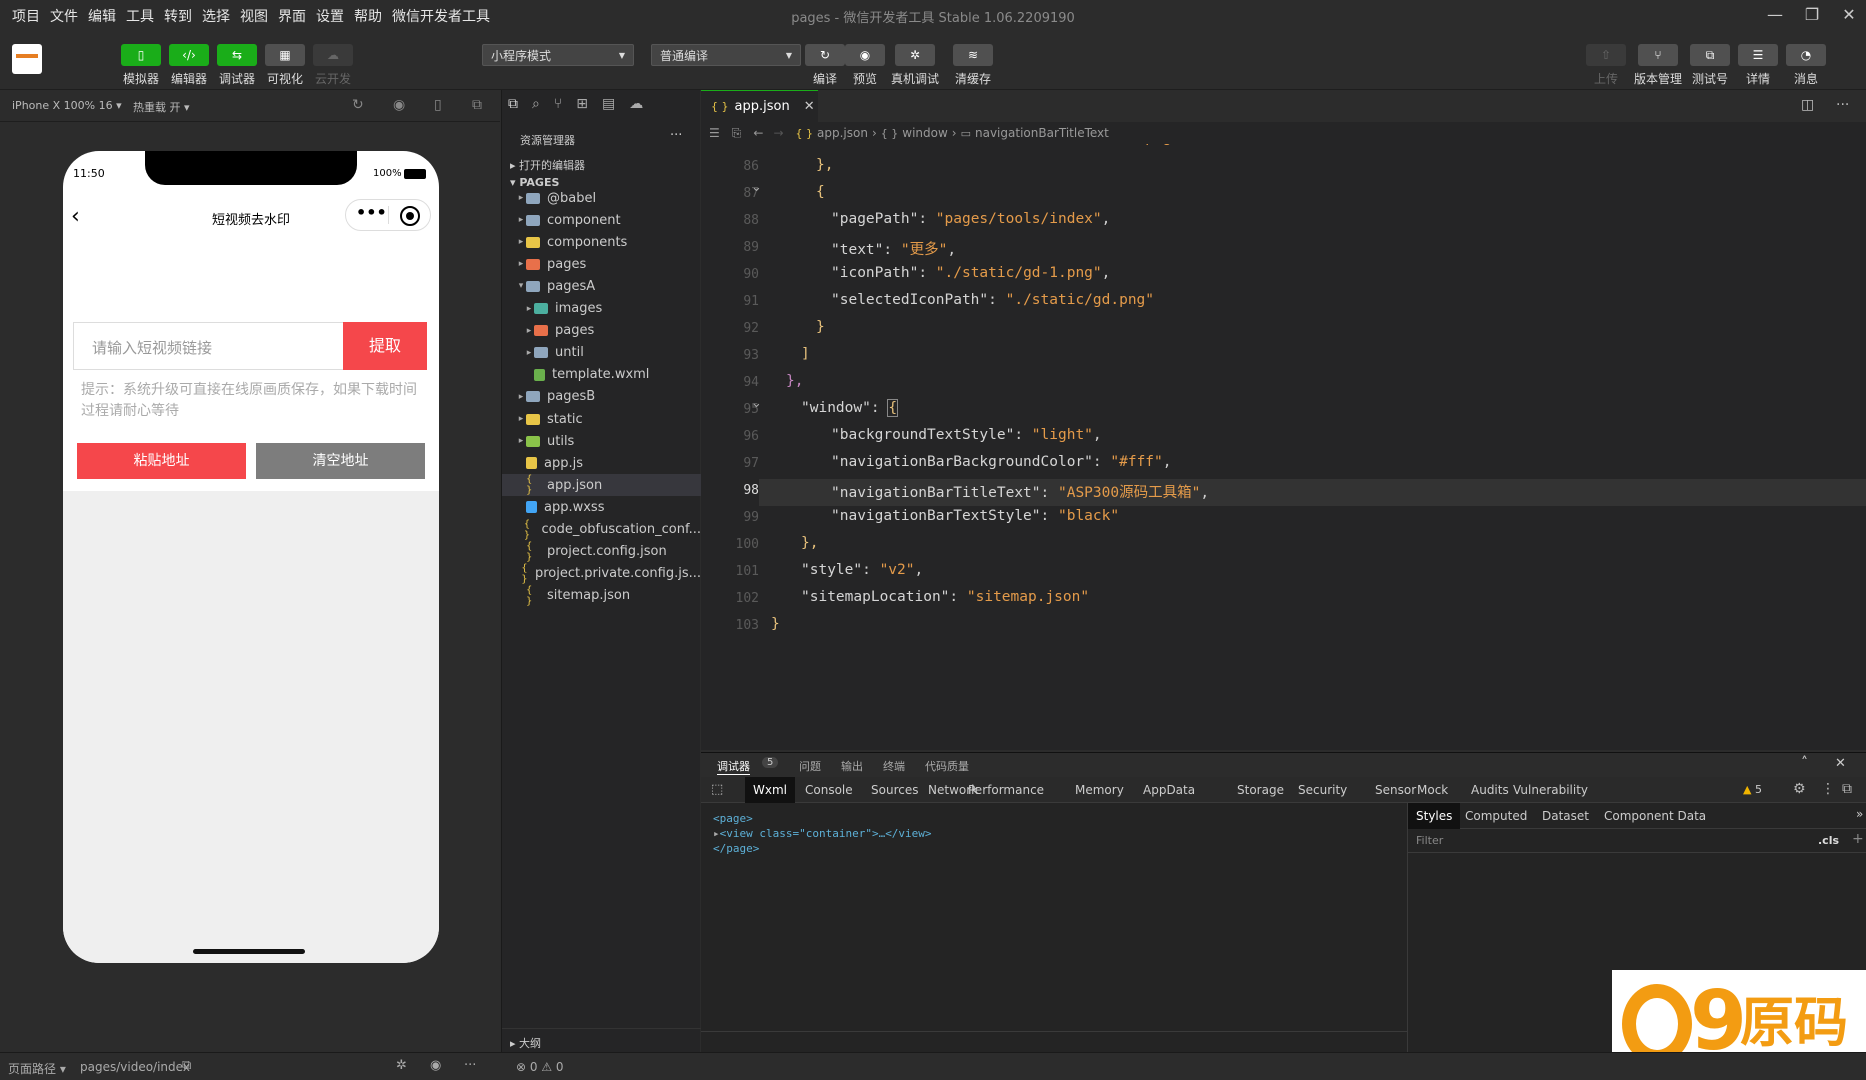 The height and width of the screenshot is (1080, 1866). What do you see at coordinates (1006, 790) in the screenshot?
I see `devtools-tab-performance: Performance` at bounding box center [1006, 790].